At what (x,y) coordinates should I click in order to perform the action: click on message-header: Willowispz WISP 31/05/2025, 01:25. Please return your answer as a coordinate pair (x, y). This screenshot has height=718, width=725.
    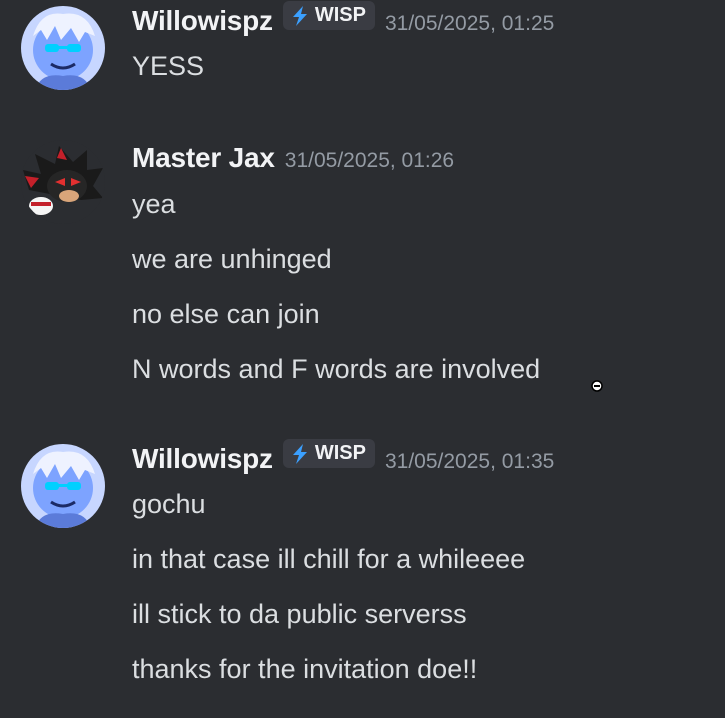
    Looking at the image, I should click on (343, 19).